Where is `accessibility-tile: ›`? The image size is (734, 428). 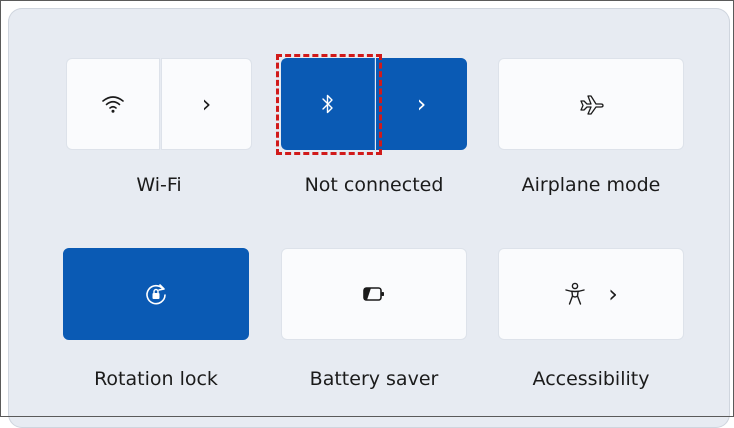 accessibility-tile: › is located at coordinates (591, 294).